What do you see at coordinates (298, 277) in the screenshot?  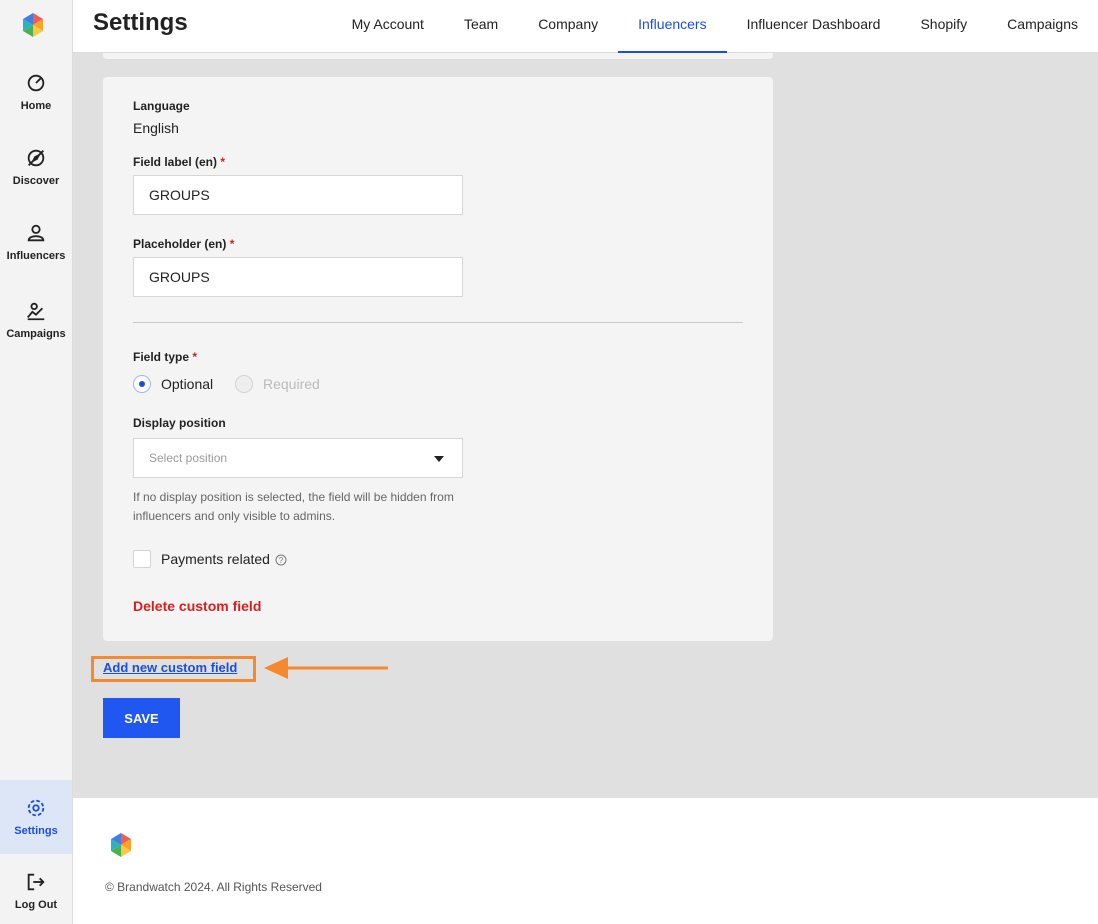 I see `placeholder-input: GROUPS` at bounding box center [298, 277].